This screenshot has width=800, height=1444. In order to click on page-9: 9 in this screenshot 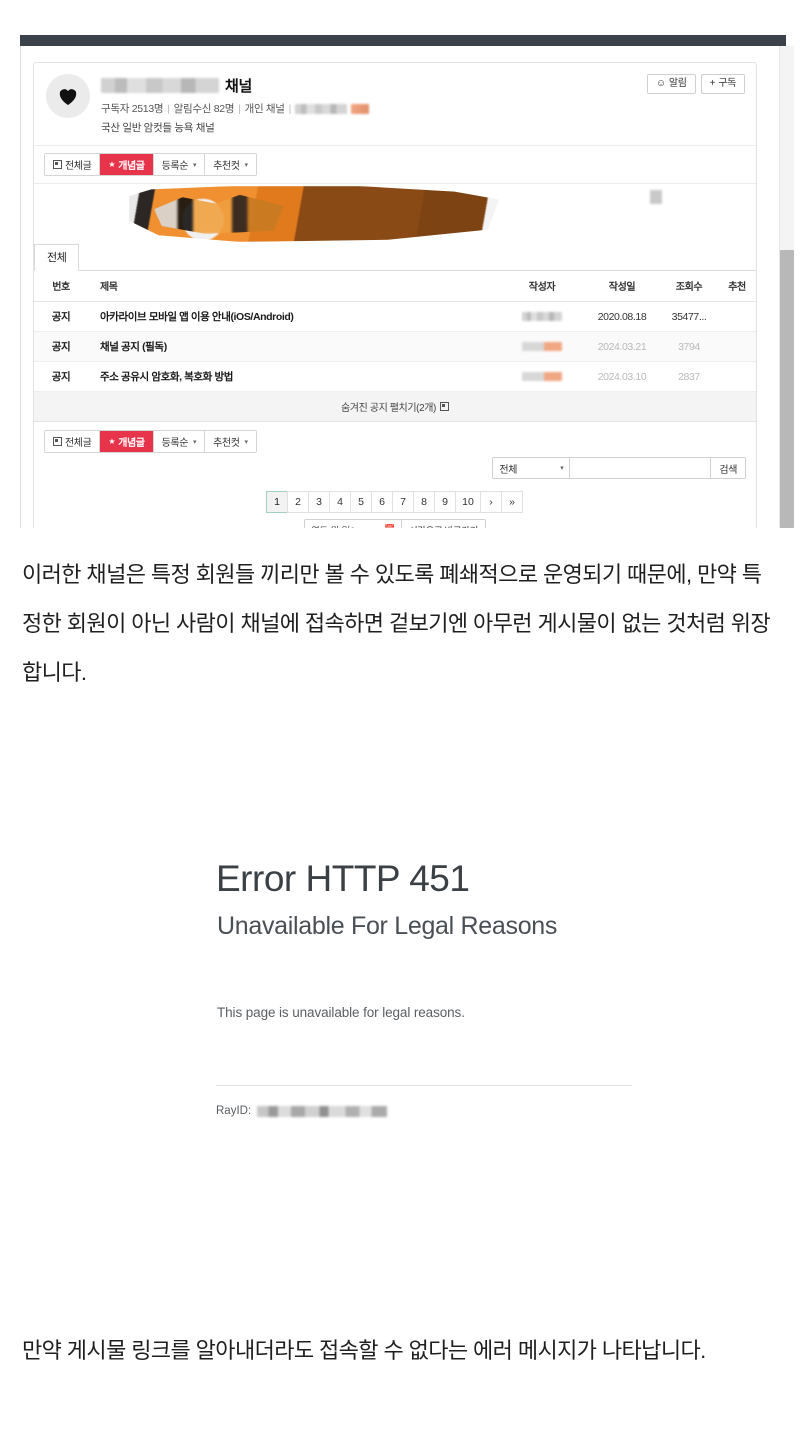, I will do `click(445, 502)`.